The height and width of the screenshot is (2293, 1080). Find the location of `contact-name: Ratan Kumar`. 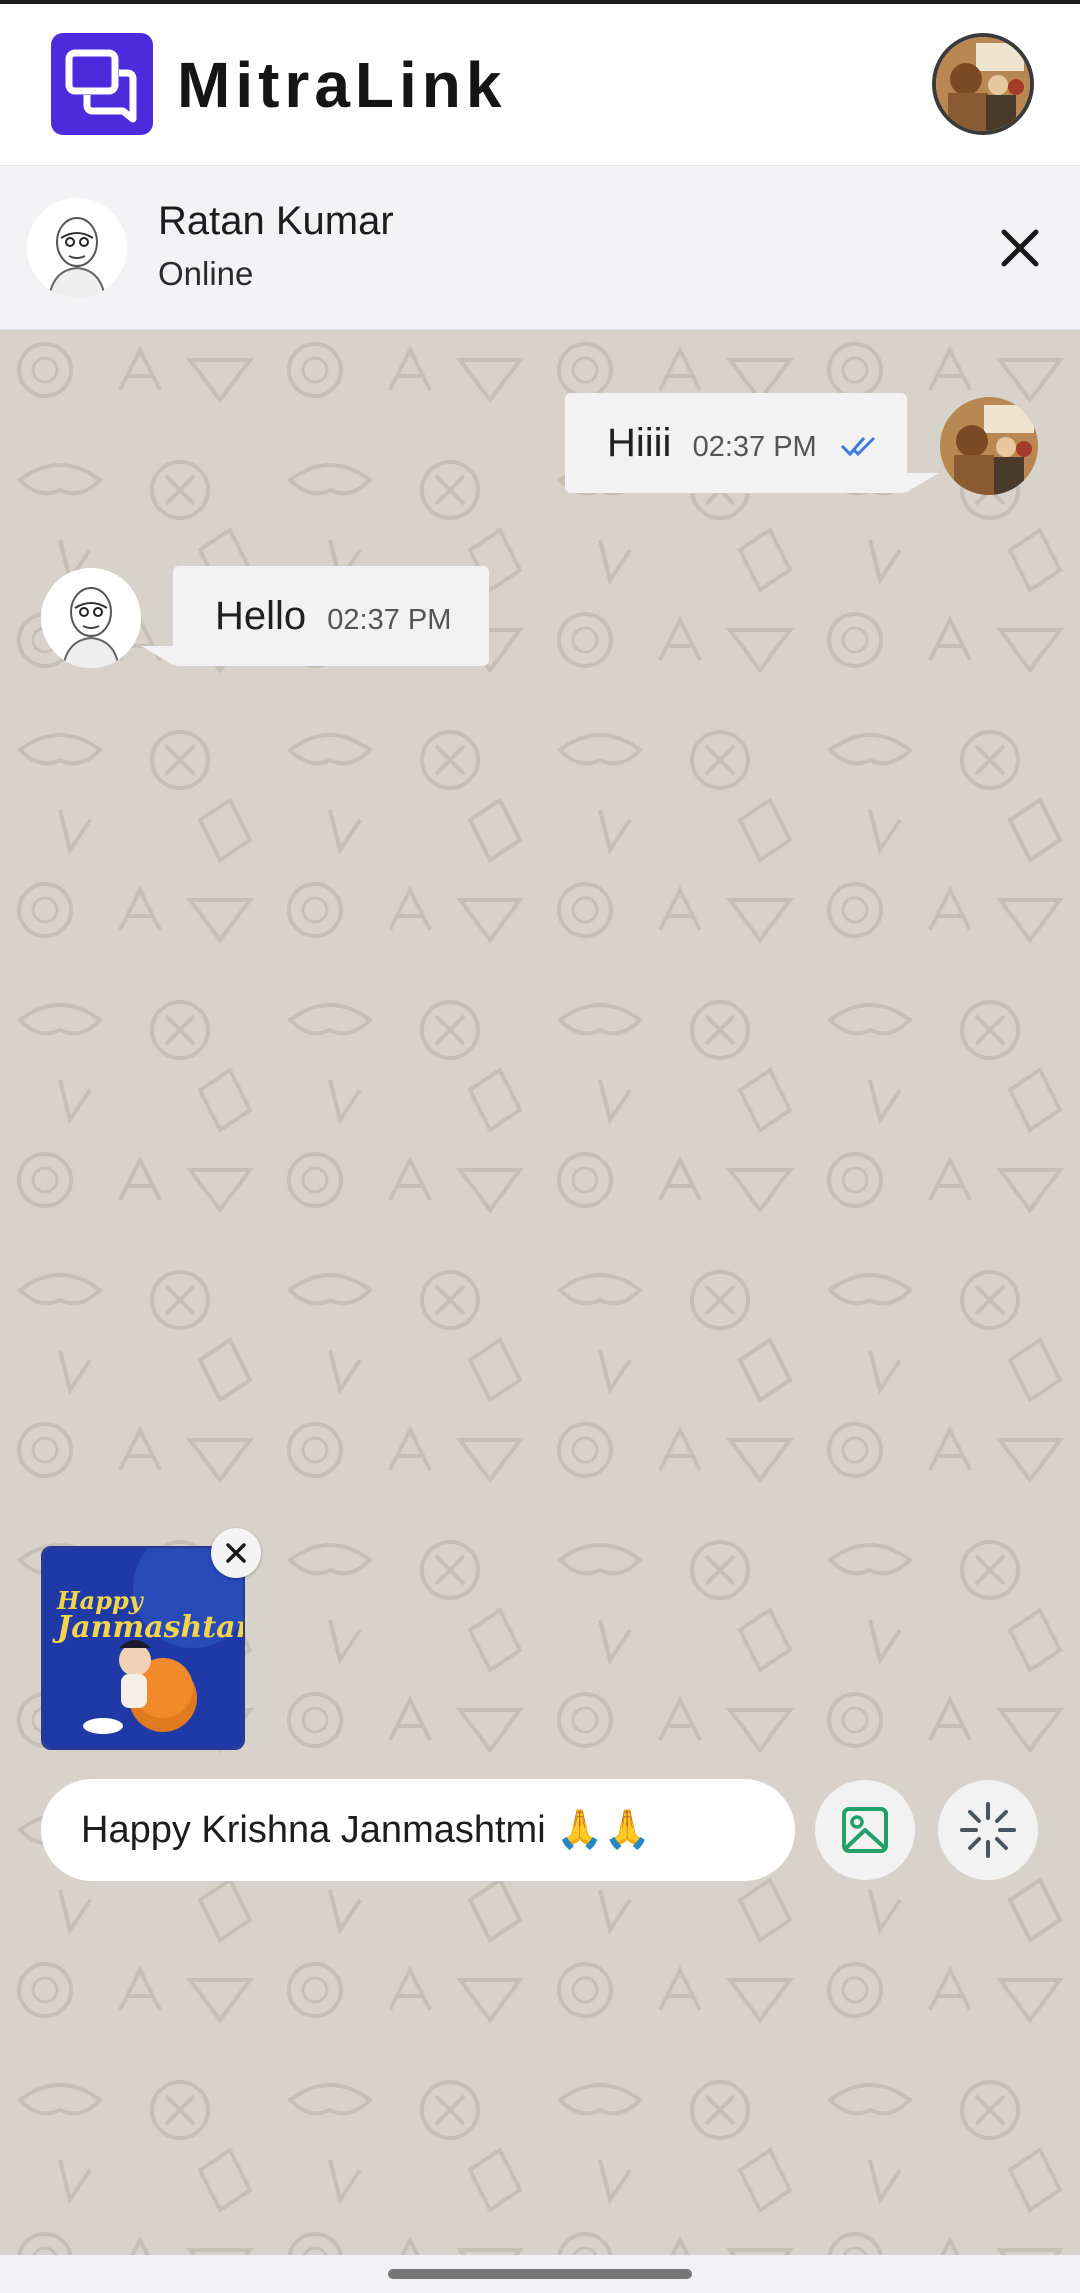

contact-name: Ratan Kumar is located at coordinates (276, 221).